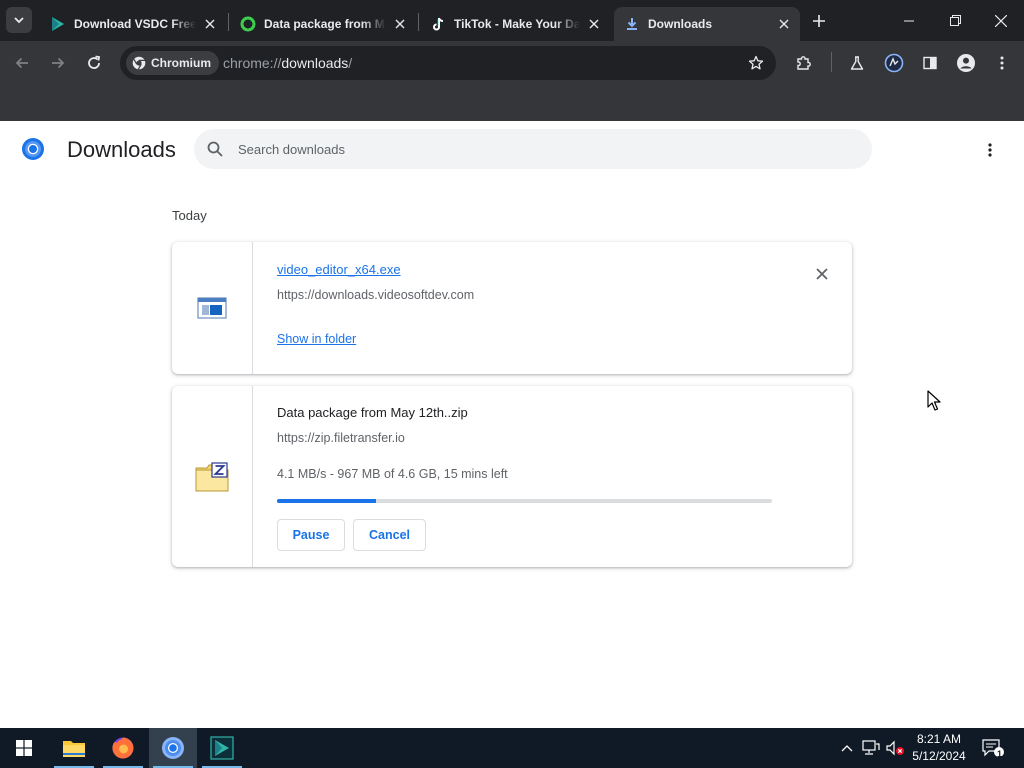  Describe the element at coordinates (756, 65) in the screenshot. I see `bookmark-star-icon` at that location.